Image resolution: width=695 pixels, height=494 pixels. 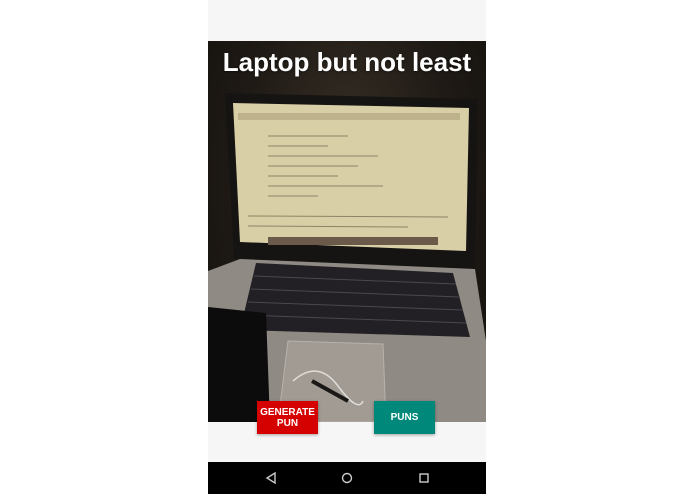 I want to click on home-circle-icon, so click(x=347, y=478).